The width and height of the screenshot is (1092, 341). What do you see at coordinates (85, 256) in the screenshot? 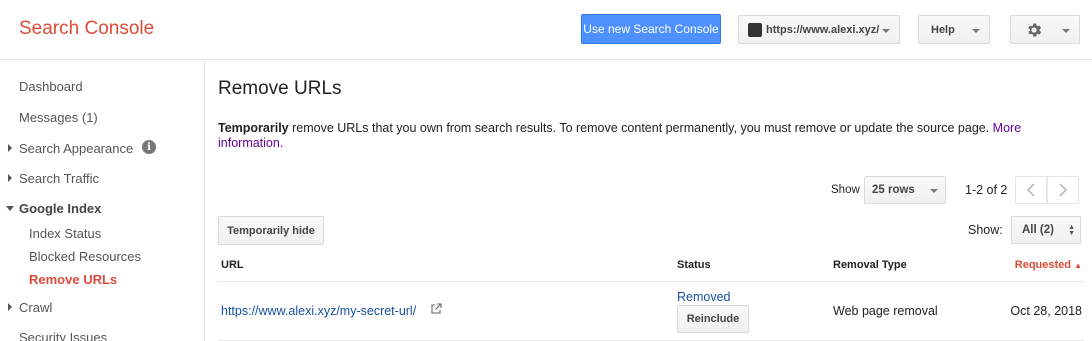
I see `sidebar-item-blocked-resources: Blocked Resources` at bounding box center [85, 256].